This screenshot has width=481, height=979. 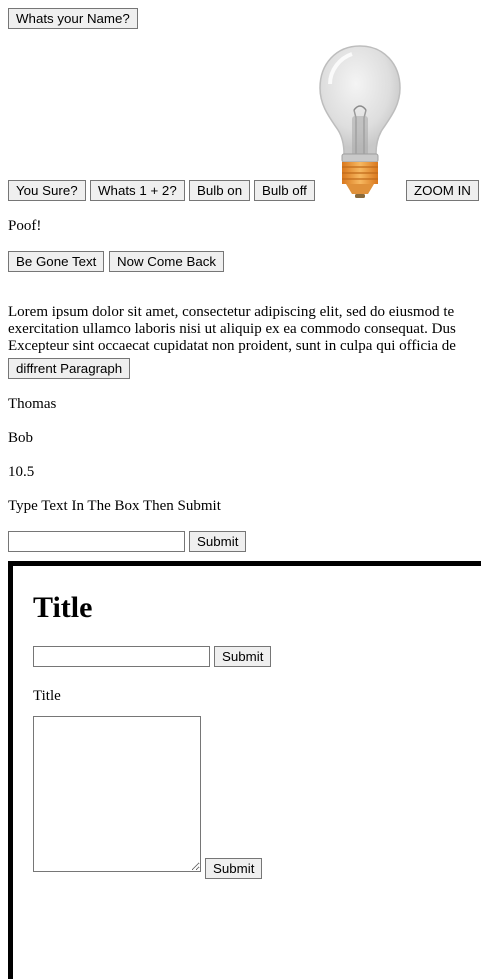 I want to click on whats-your-name-button: Whats your Name?, so click(x=73, y=18).